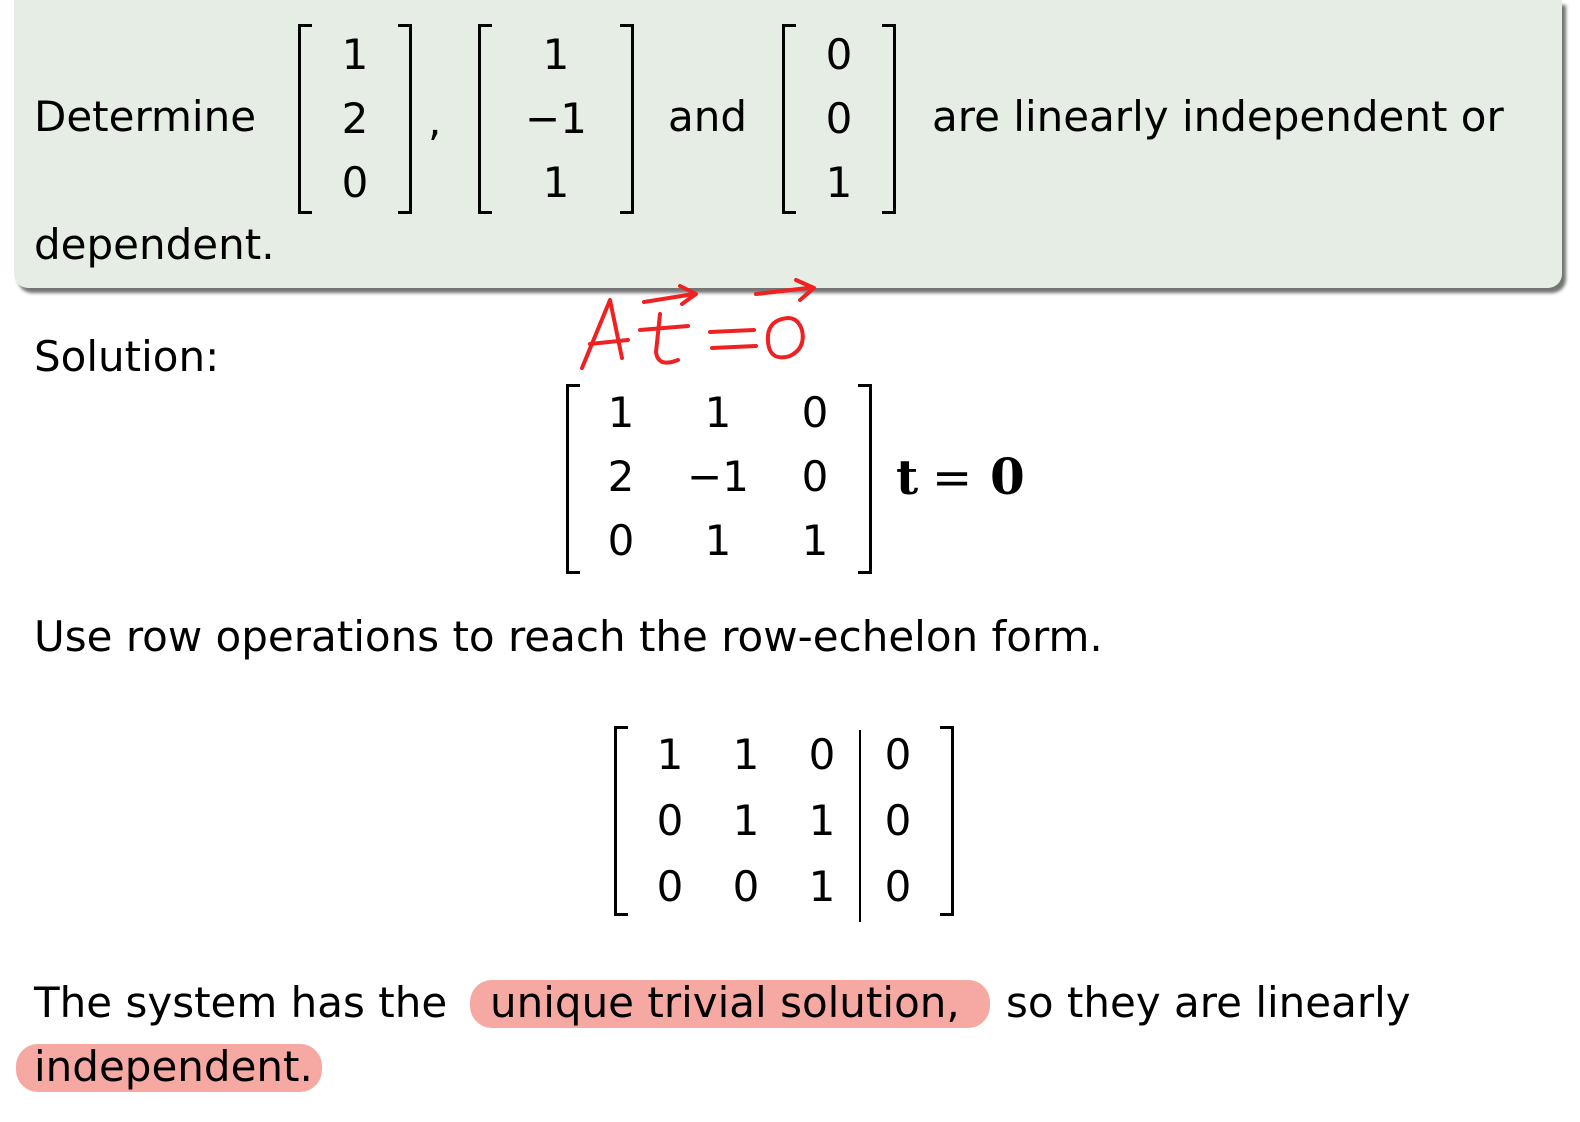 The height and width of the screenshot is (1122, 1580). I want to click on comma: ,, so click(435, 120).